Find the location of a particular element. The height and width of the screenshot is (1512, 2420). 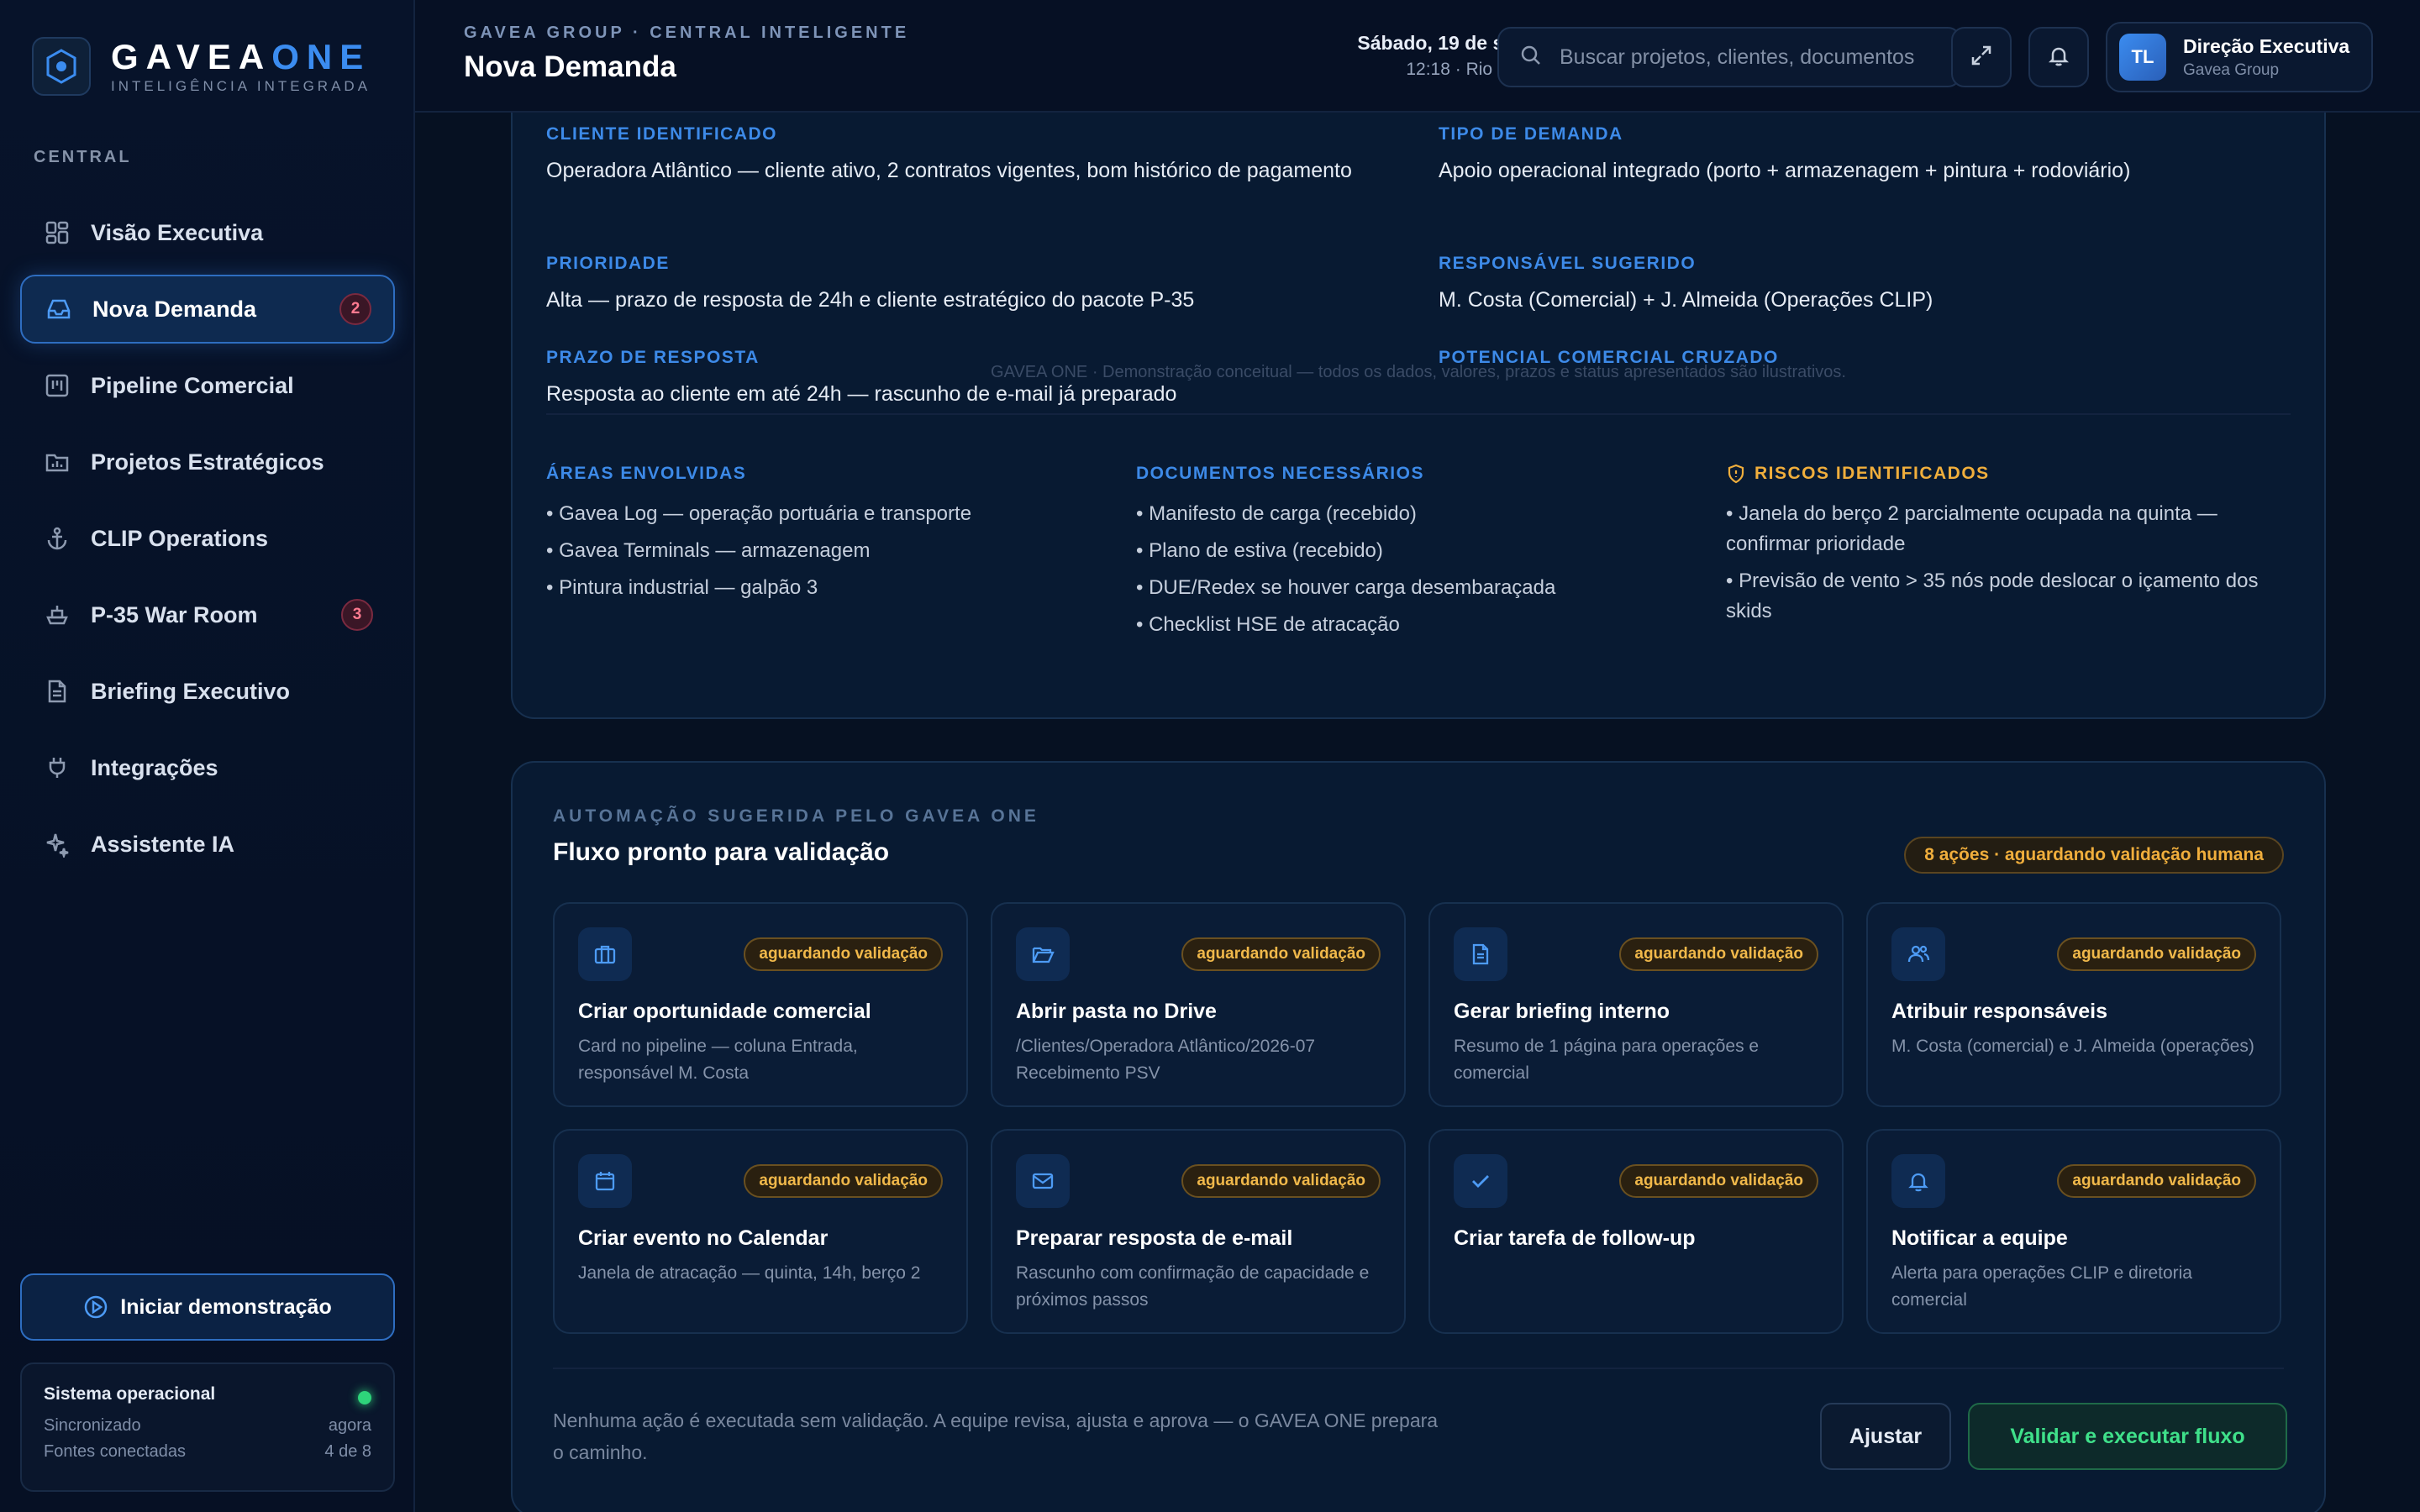

action-title: Criar oportunidade comercial is located at coordinates (724, 1011).